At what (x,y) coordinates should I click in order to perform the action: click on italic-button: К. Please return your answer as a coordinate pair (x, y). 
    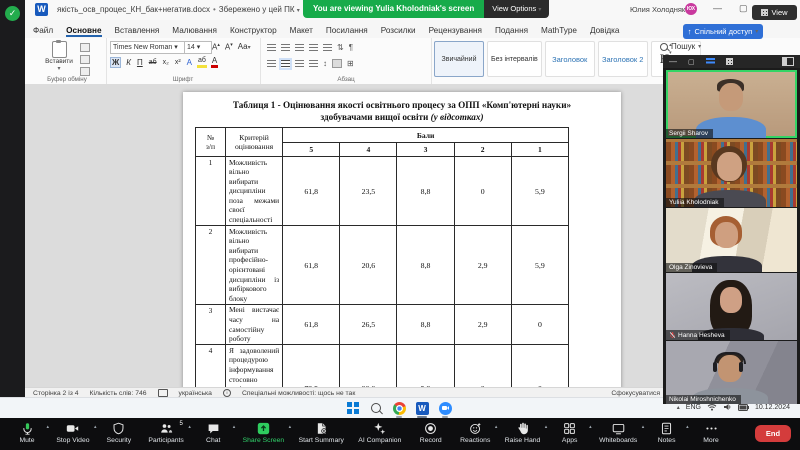
    Looking at the image, I should click on (128, 62).